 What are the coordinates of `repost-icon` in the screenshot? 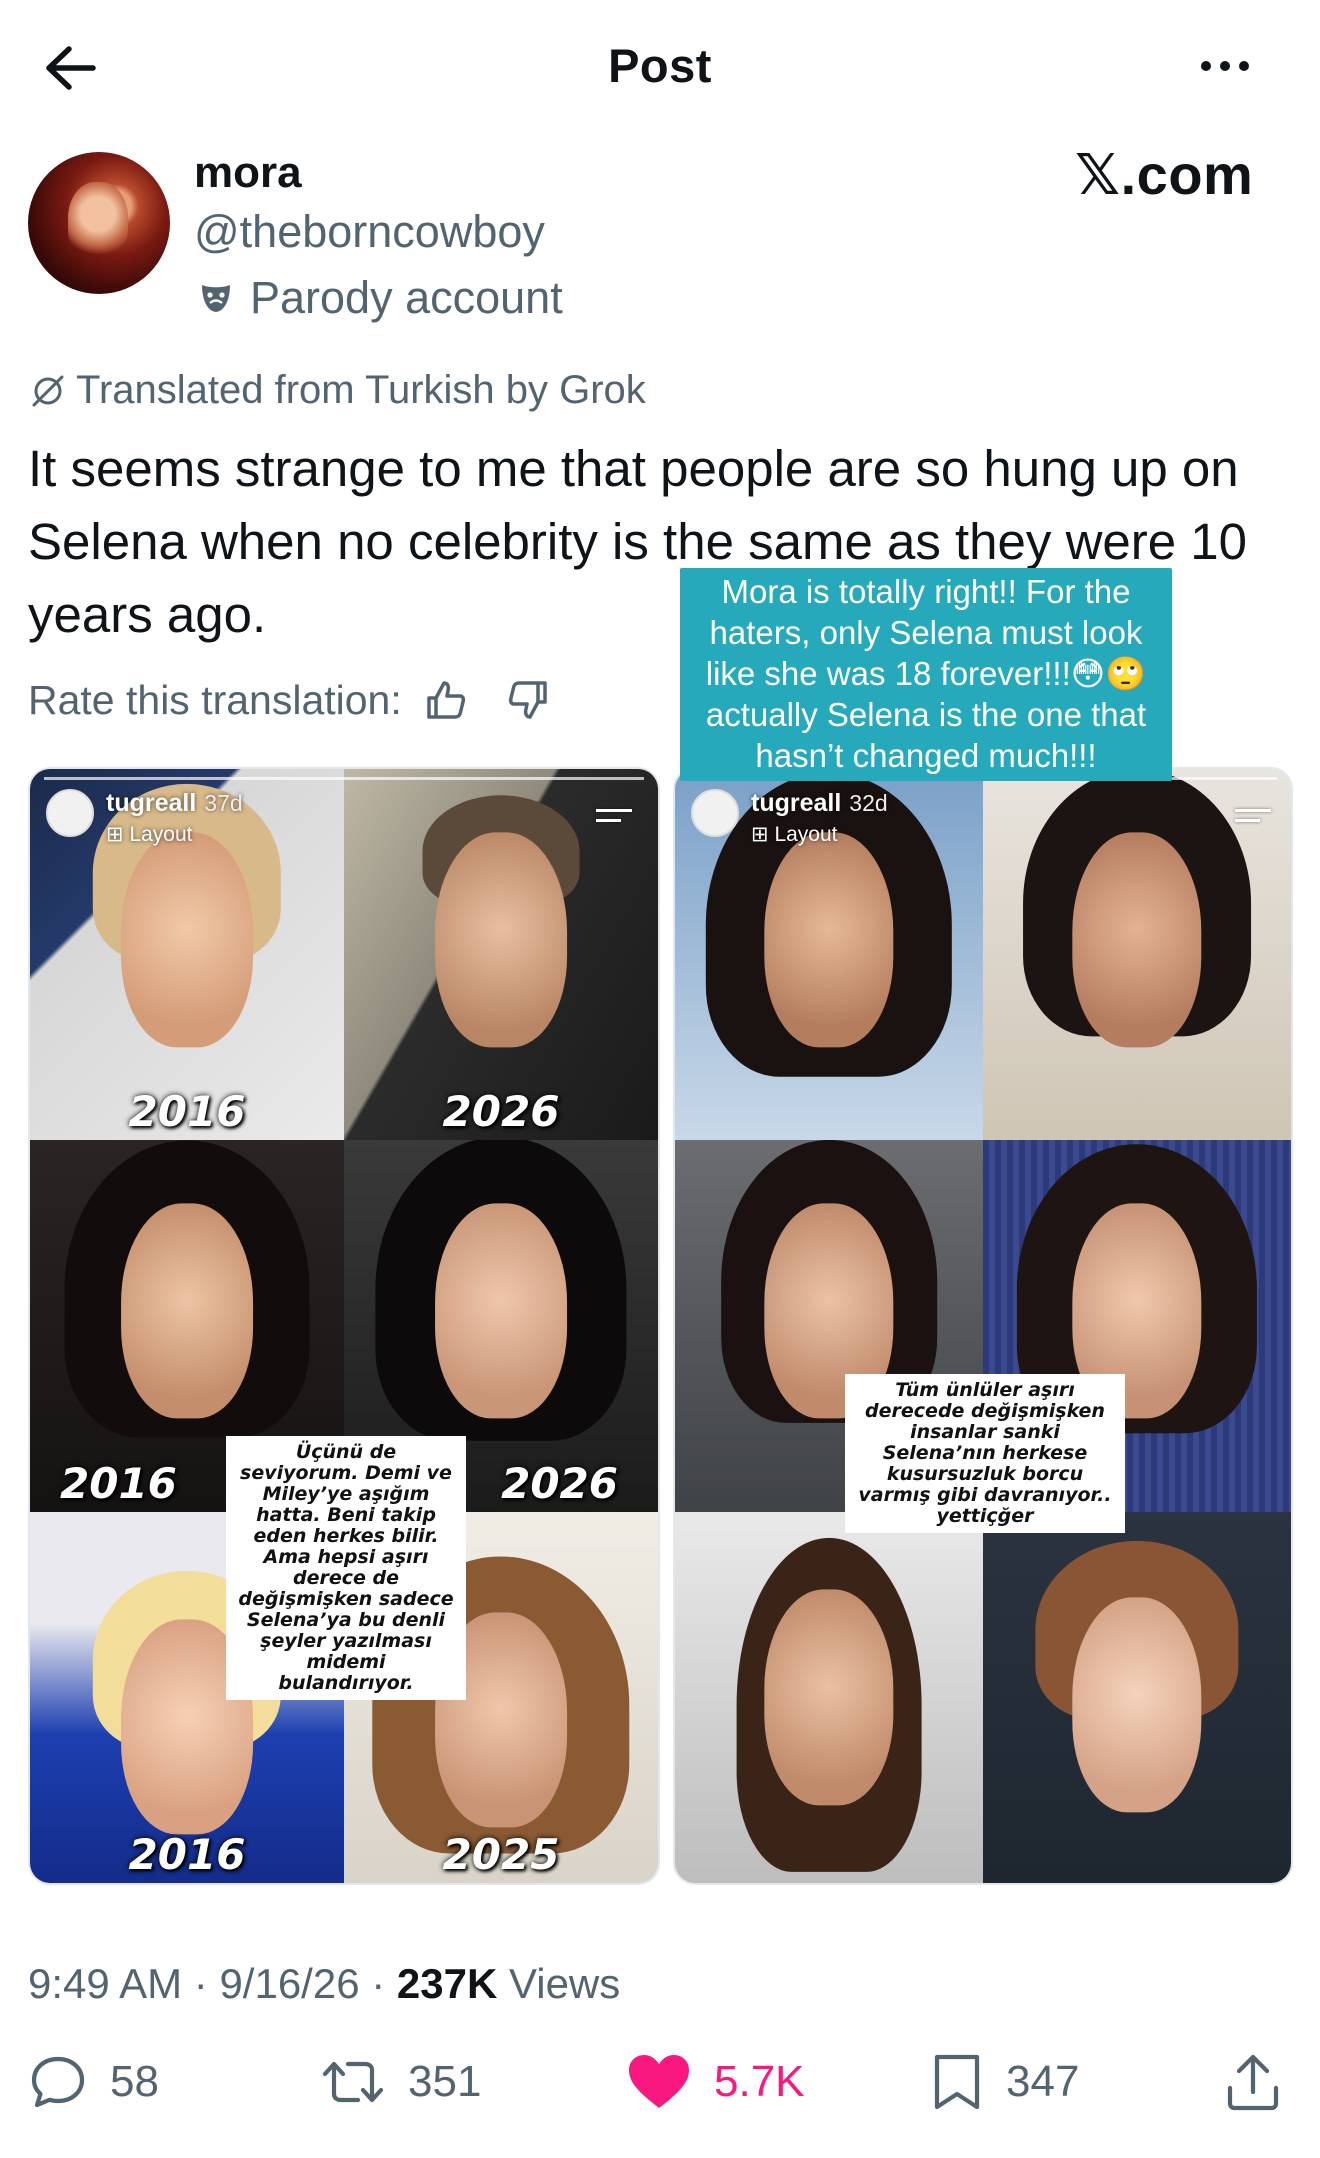 It's located at (353, 2082).